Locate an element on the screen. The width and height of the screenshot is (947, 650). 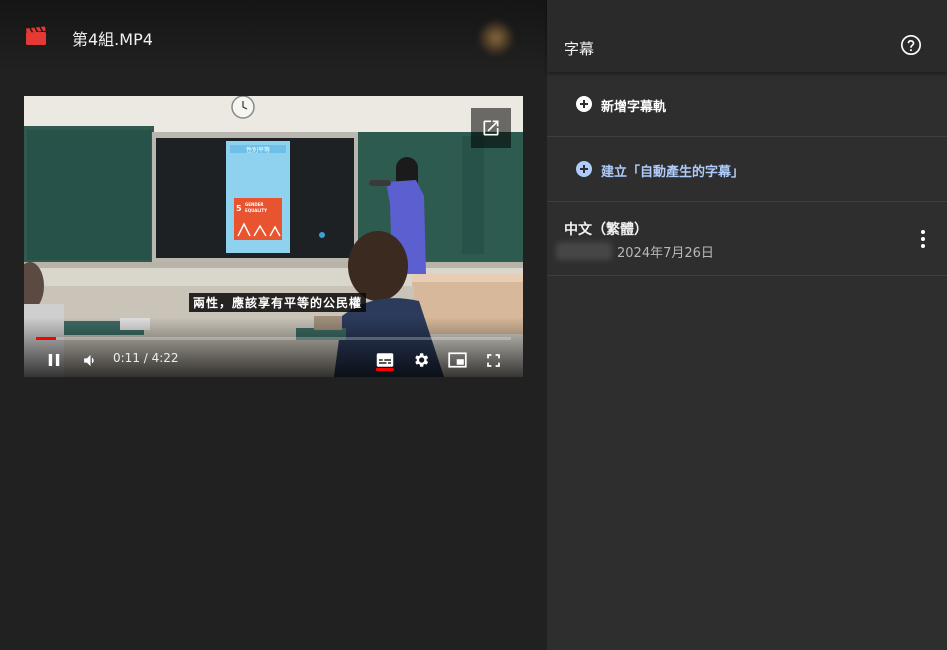
video-topbar: 第4組.MP4 is located at coordinates (273, 36).